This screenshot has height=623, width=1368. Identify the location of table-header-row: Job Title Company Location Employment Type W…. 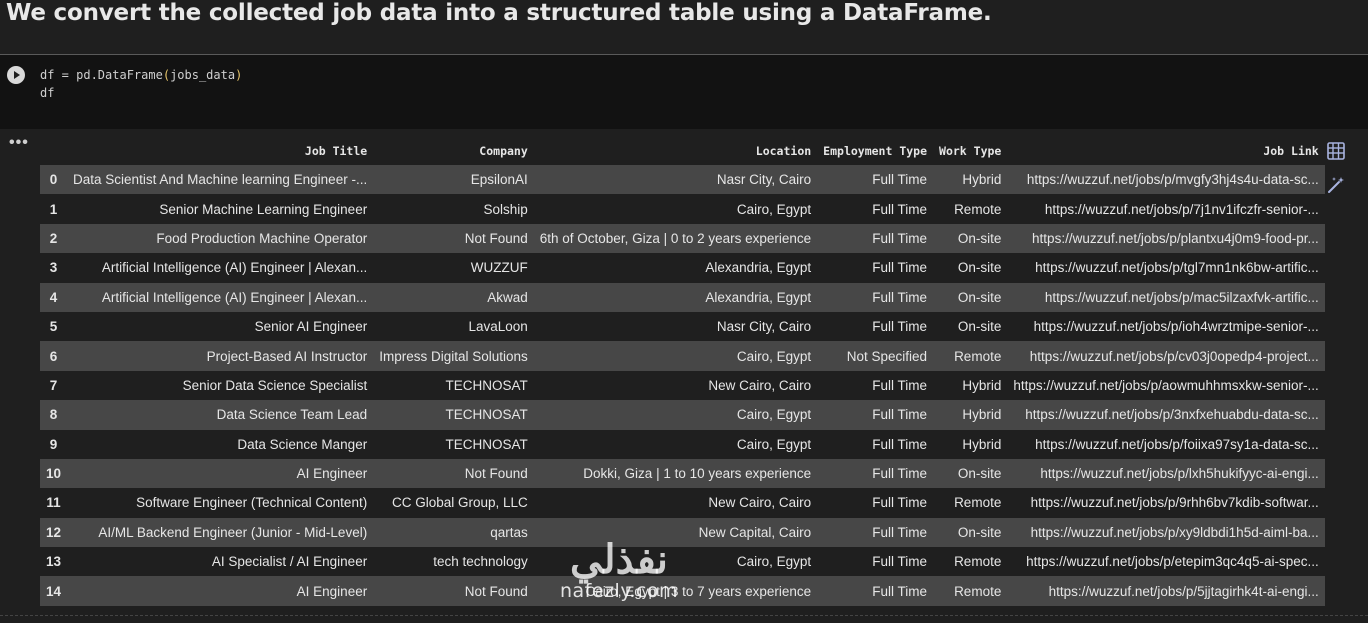
(682, 151).